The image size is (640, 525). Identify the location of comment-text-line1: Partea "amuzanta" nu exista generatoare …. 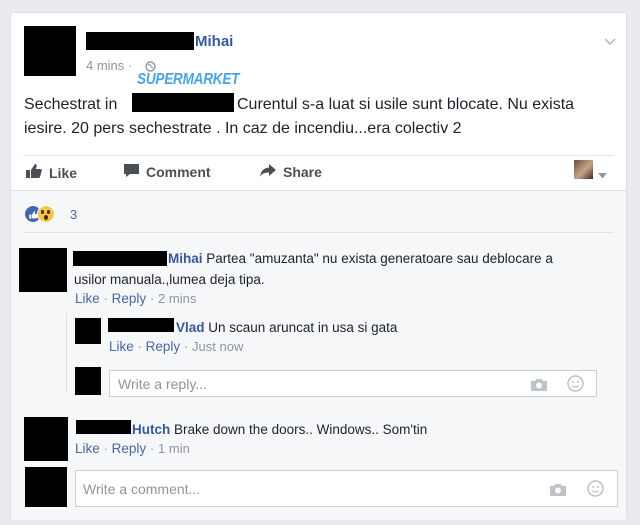
(379, 258).